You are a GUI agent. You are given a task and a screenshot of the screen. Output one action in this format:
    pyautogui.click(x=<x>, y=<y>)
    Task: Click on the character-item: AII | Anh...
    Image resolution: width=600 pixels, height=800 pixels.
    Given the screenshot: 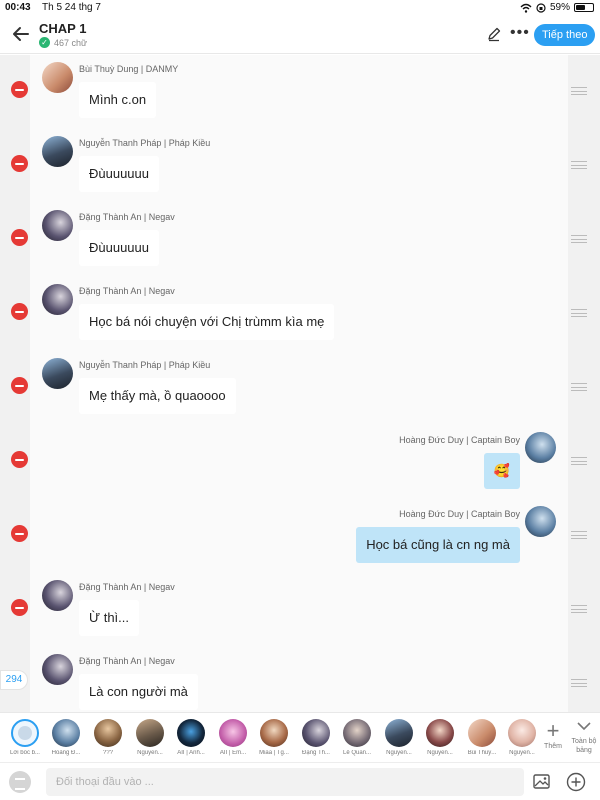 What is the action you would take?
    pyautogui.click(x=191, y=737)
    